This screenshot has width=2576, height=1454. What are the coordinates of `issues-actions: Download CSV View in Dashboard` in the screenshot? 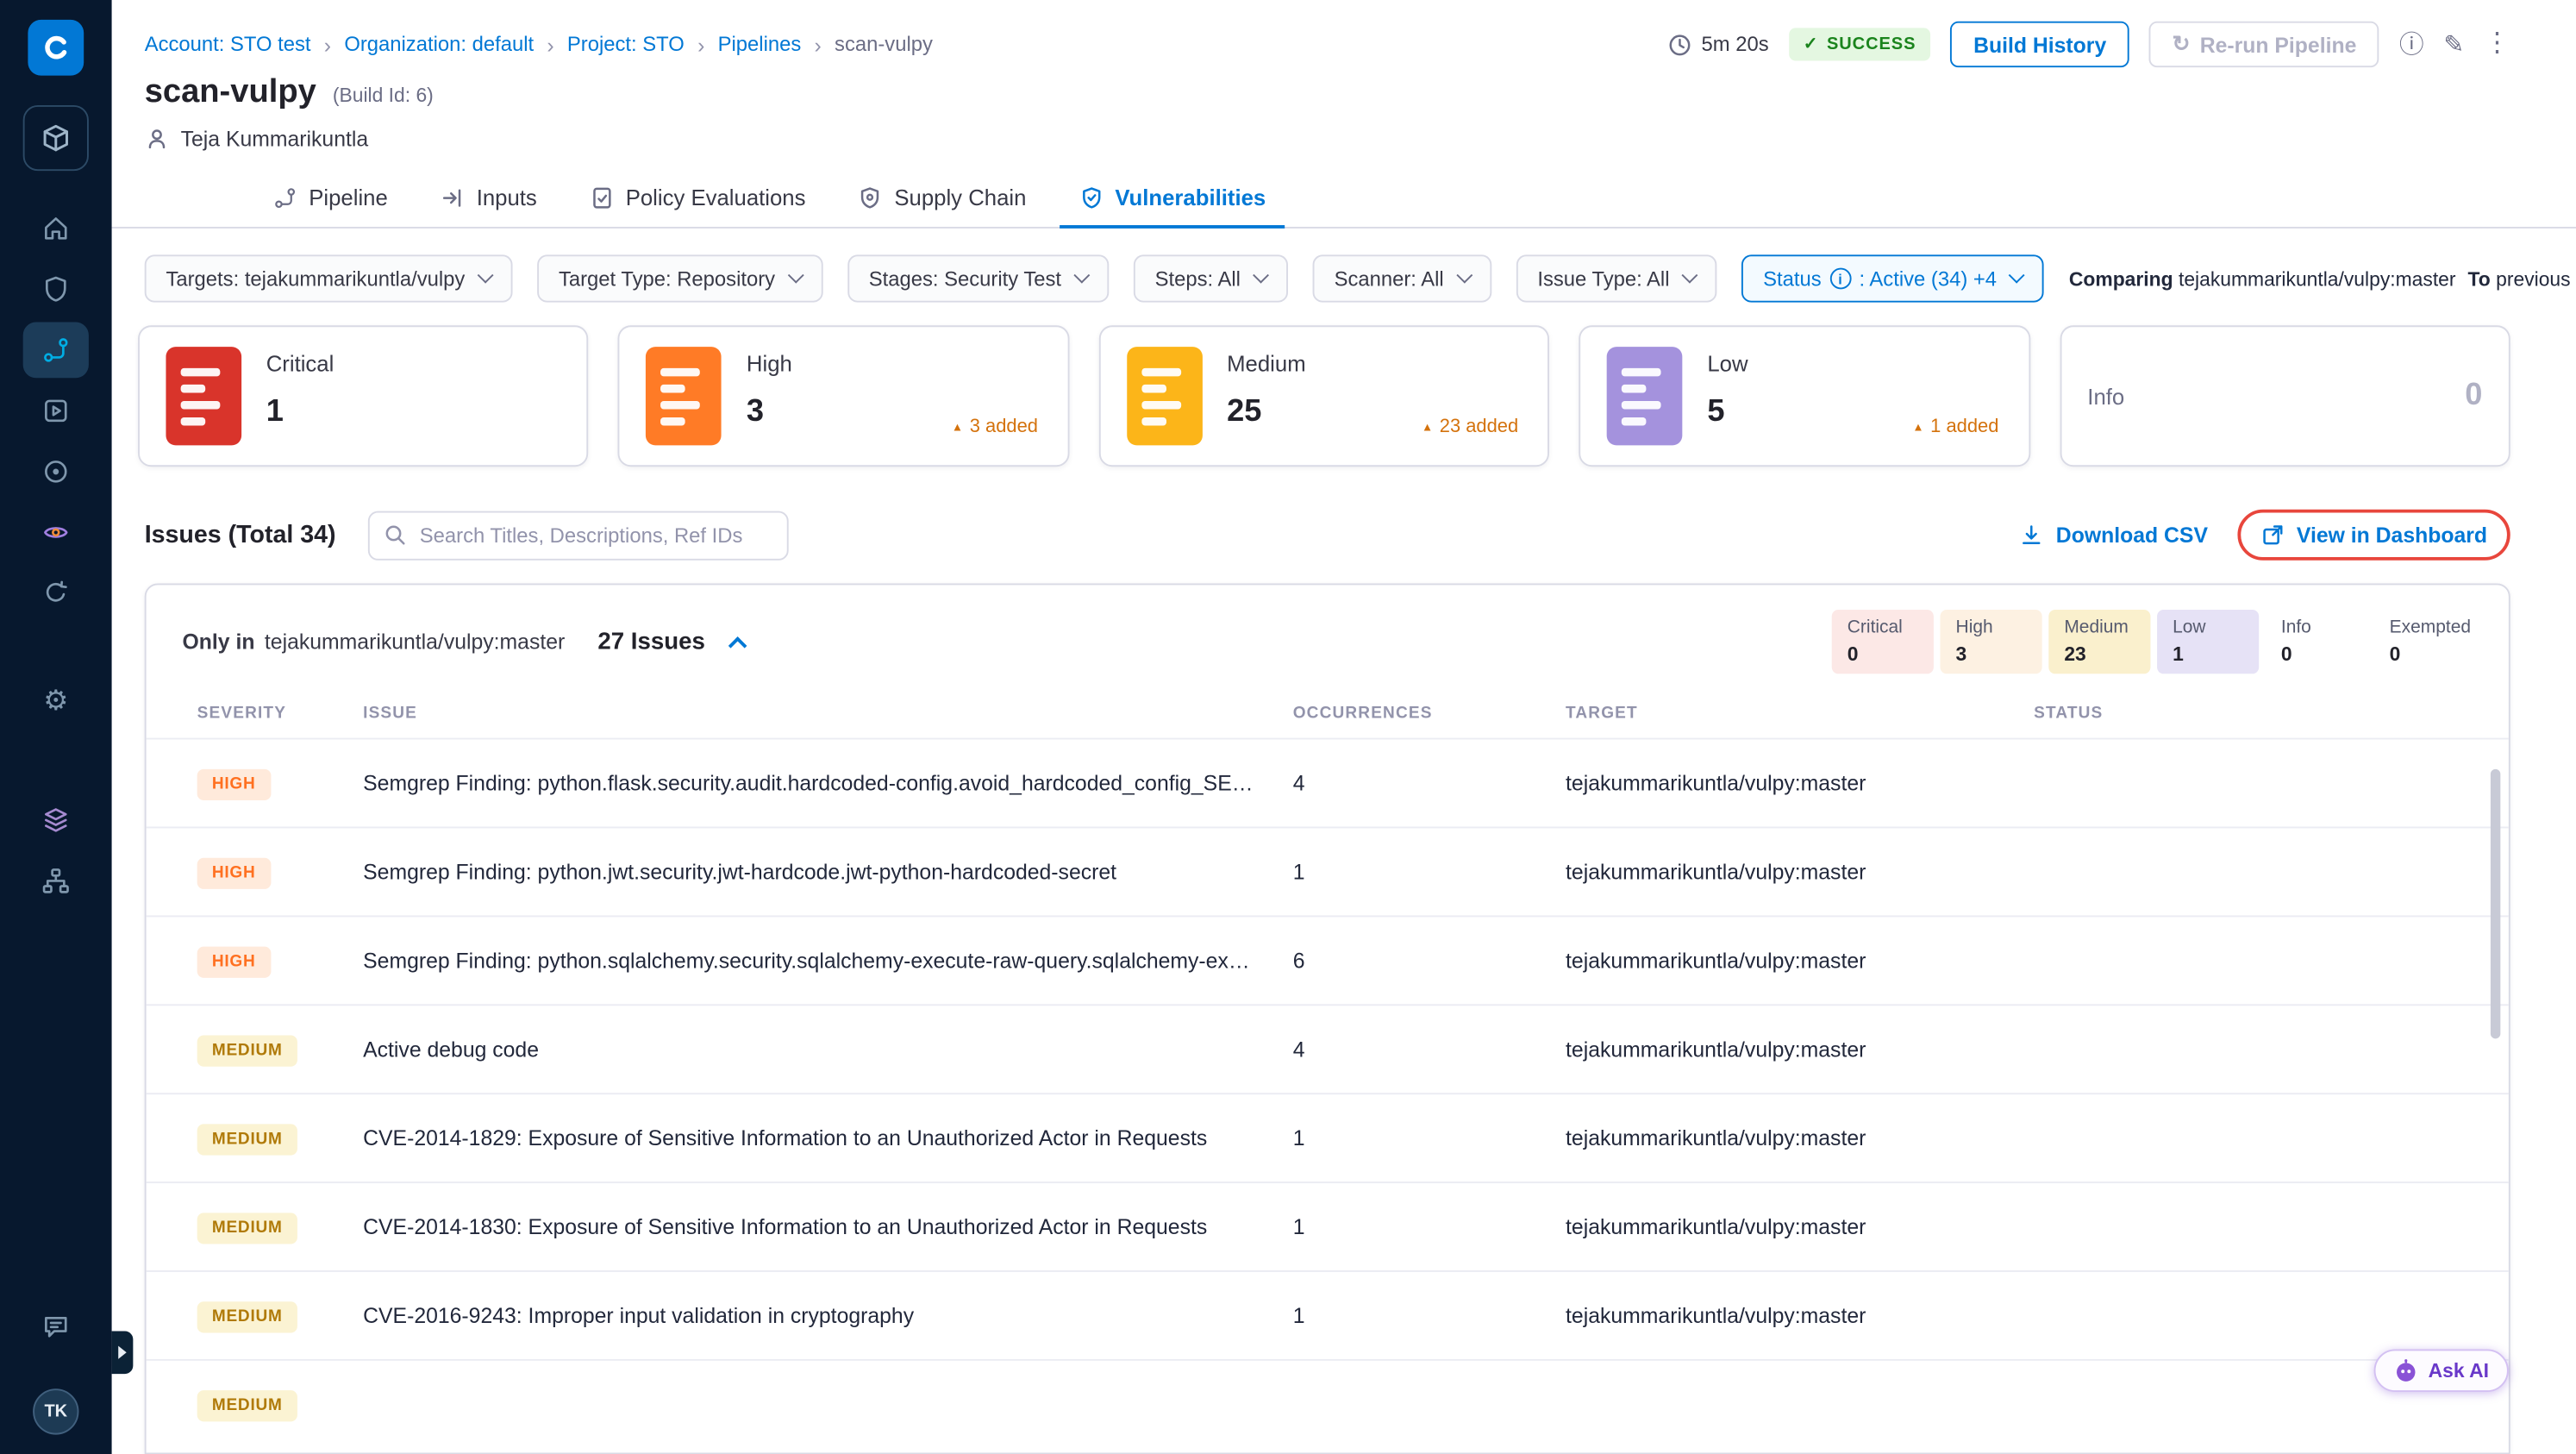 It's located at (2265, 535).